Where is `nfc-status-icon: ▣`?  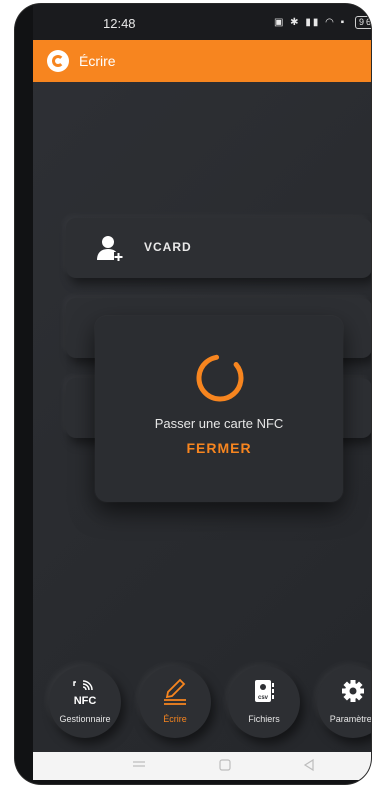 nfc-status-icon: ▣ is located at coordinates (279, 22).